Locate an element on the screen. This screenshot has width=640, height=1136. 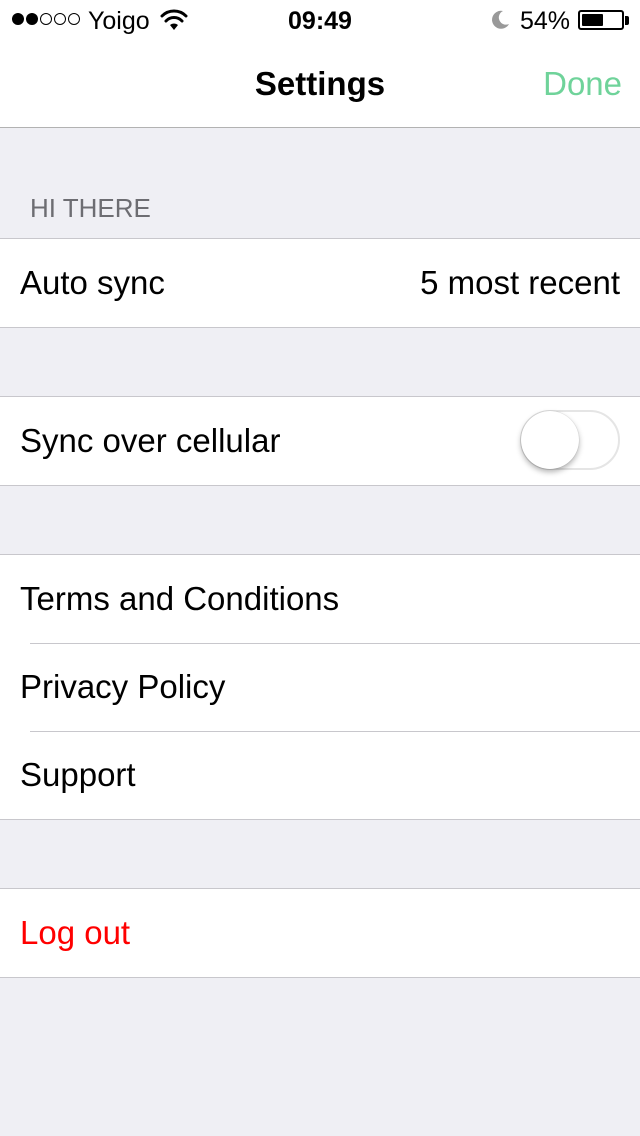
terms-cell: Terms and Conditions is located at coordinates (320, 599).